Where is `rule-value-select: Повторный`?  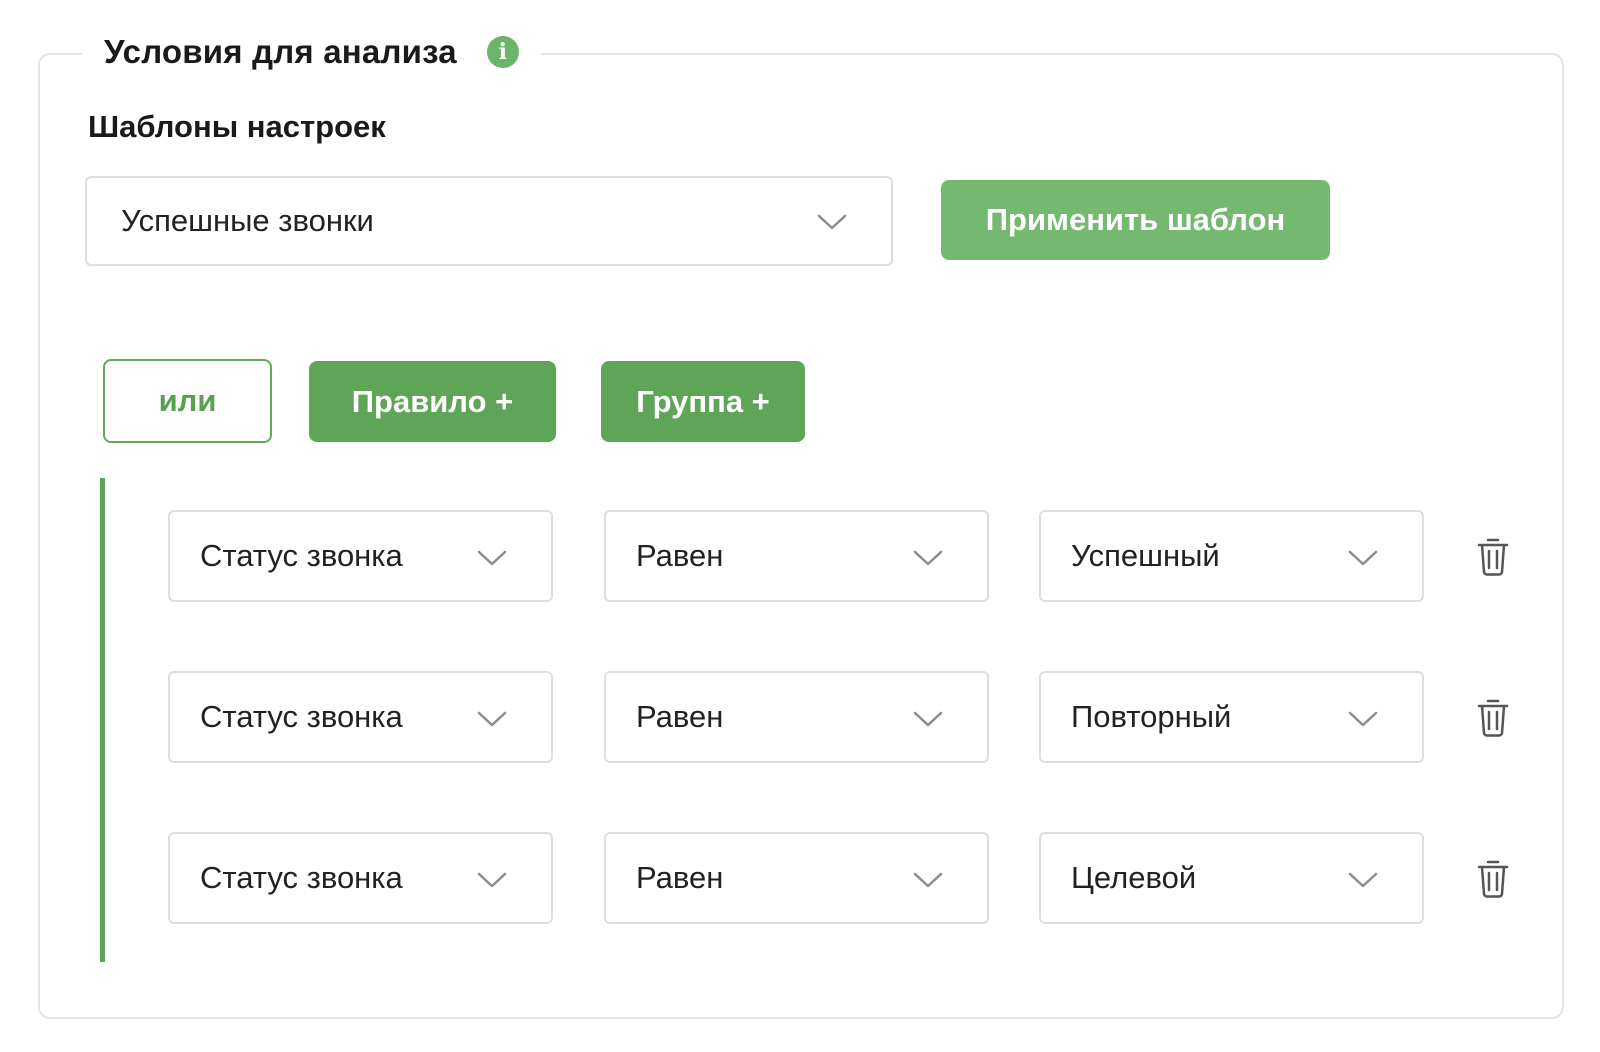
rule-value-select: Повторный is located at coordinates (1231, 717).